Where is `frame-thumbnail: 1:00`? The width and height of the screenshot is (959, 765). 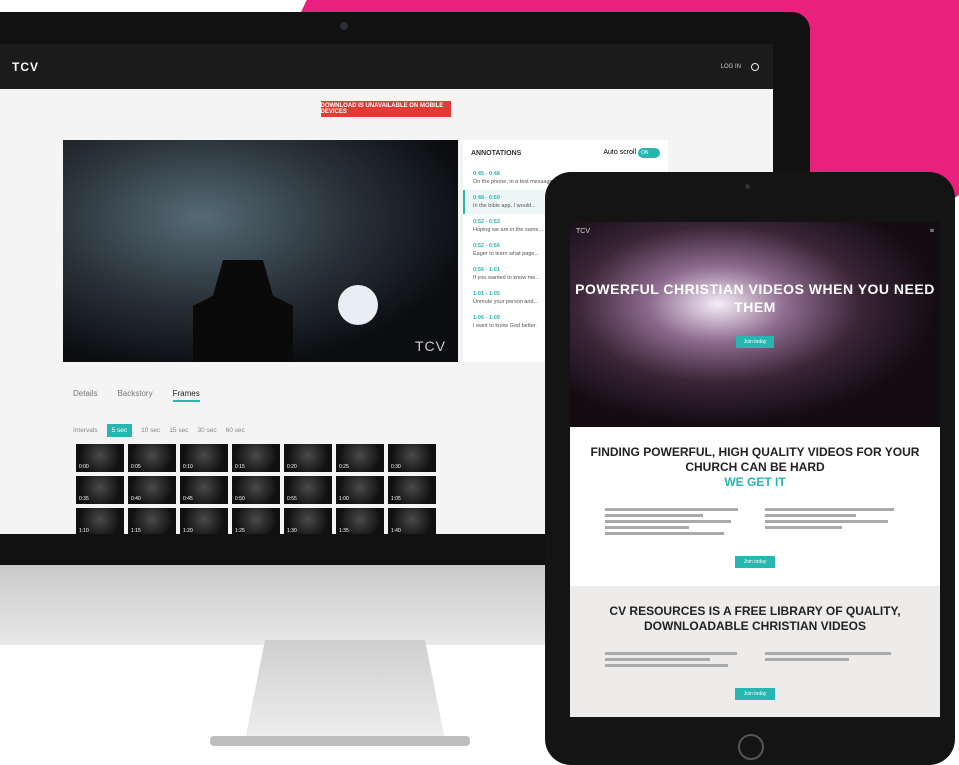 frame-thumbnail: 1:00 is located at coordinates (360, 490).